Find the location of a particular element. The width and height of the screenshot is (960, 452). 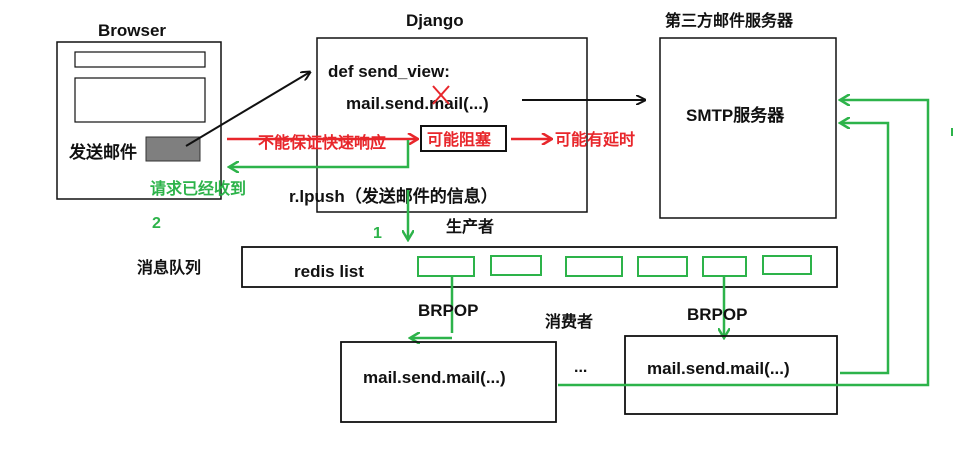

worker-right-label: mail.send.mail(...) is located at coordinates (718, 368).